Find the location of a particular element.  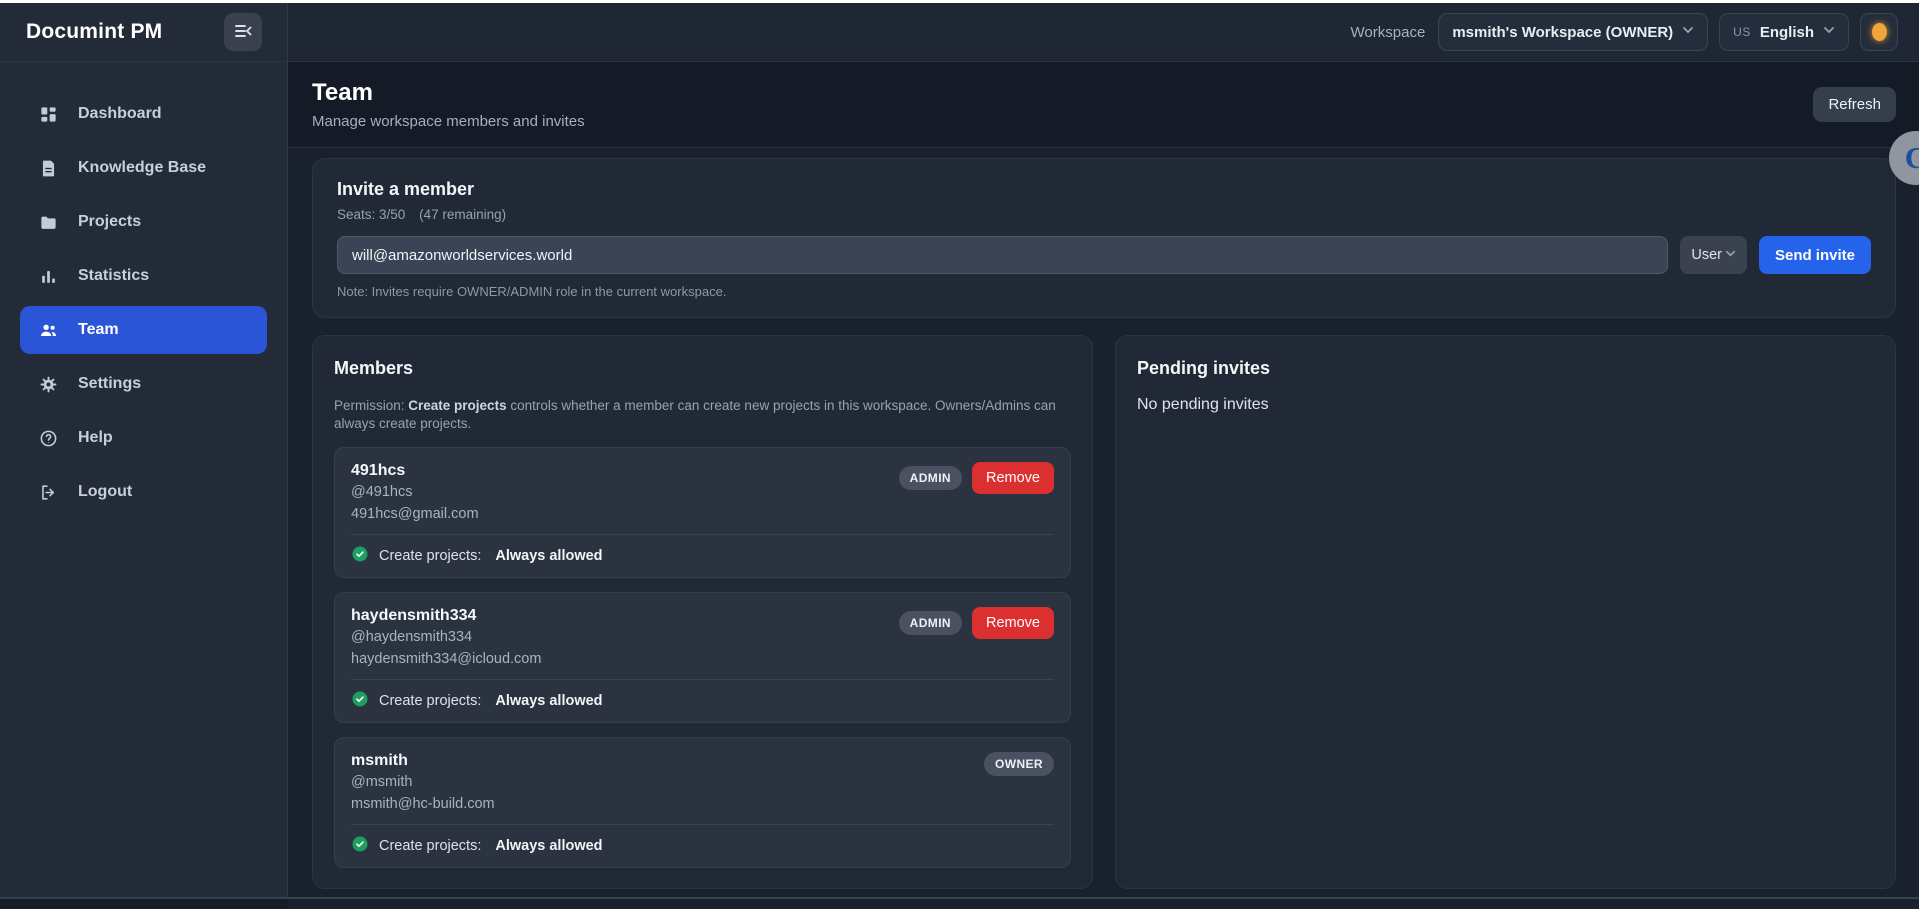

invite-role-select: User is located at coordinates (1713, 255).